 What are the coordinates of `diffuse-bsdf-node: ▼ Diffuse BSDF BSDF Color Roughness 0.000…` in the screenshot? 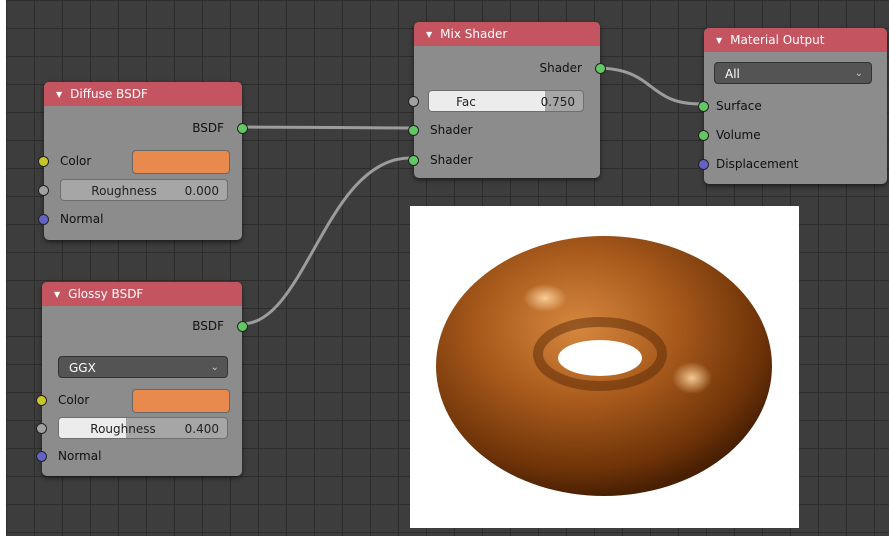 It's located at (143, 161).